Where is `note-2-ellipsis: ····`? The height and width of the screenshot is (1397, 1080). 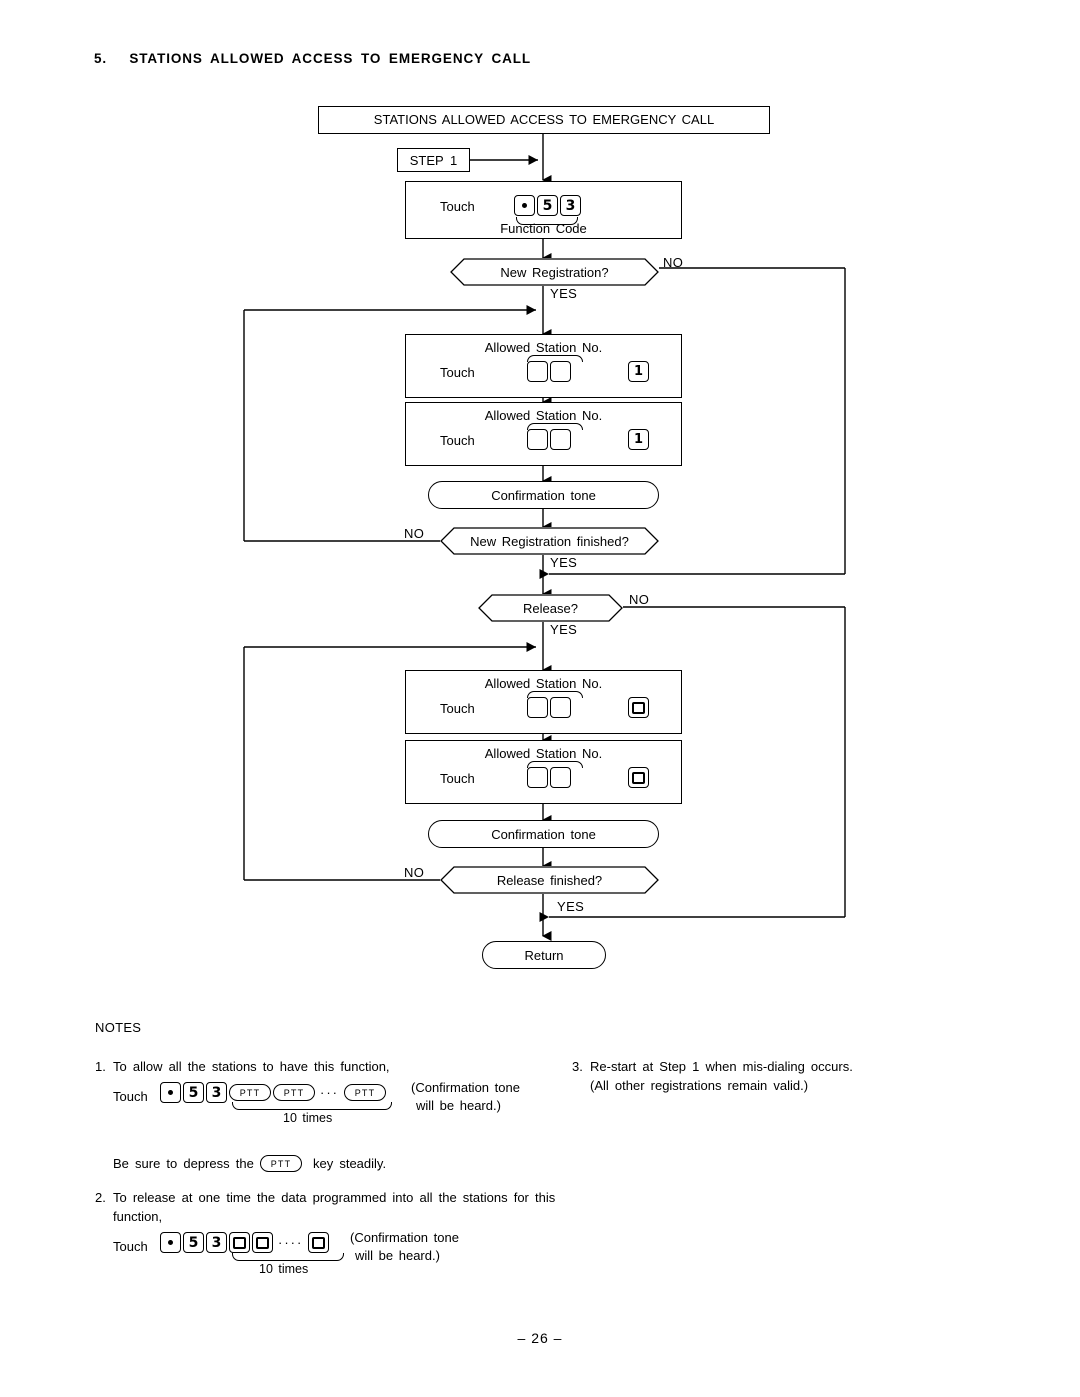
note-2-ellipsis: ···· is located at coordinates (291, 1242).